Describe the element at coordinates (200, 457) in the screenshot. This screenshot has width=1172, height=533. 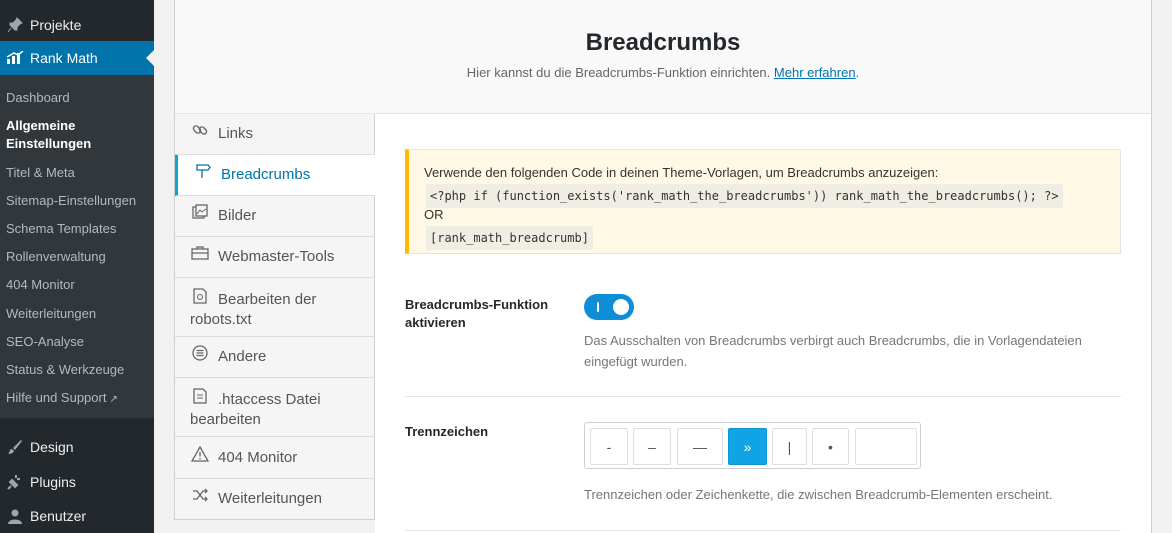
I see `warning-icon` at that location.